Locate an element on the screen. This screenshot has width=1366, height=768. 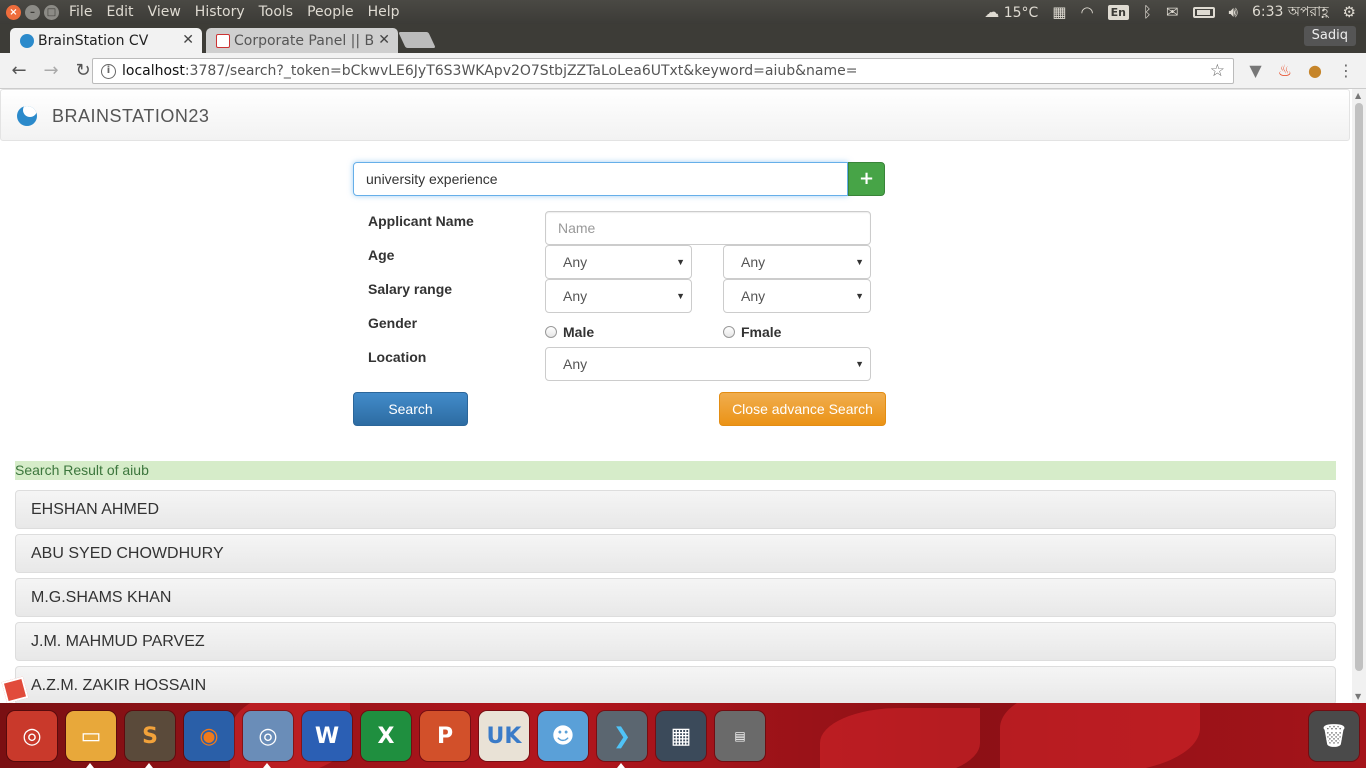
chromium-logo-icon: ◎ is located at coordinates (268, 736).